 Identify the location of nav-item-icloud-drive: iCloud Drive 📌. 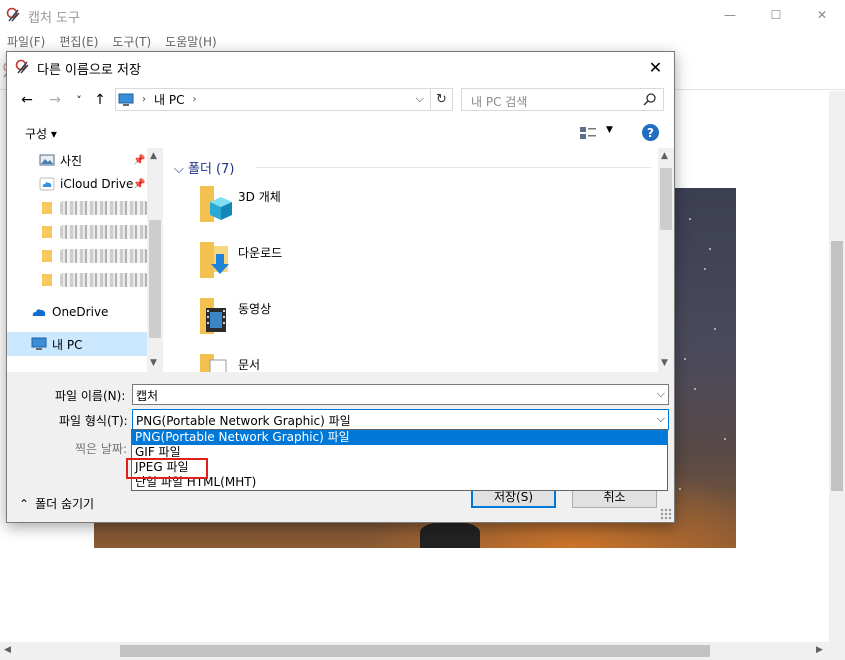
(77, 184).